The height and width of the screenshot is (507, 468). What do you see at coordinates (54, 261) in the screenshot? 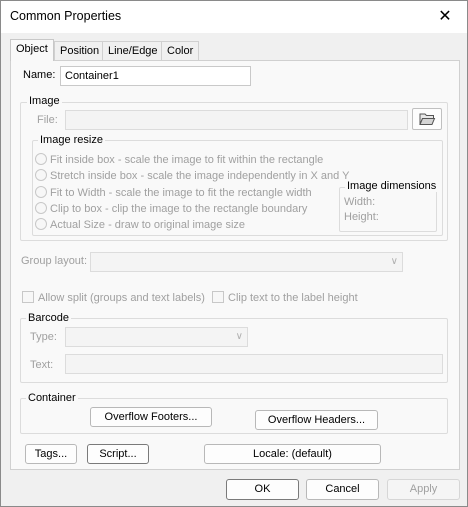
I see `group-layout-label: Group layout:` at bounding box center [54, 261].